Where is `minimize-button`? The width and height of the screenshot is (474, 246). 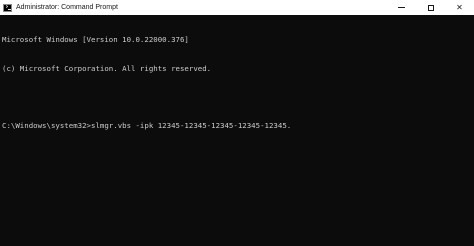
minimize-button is located at coordinates (401, 7).